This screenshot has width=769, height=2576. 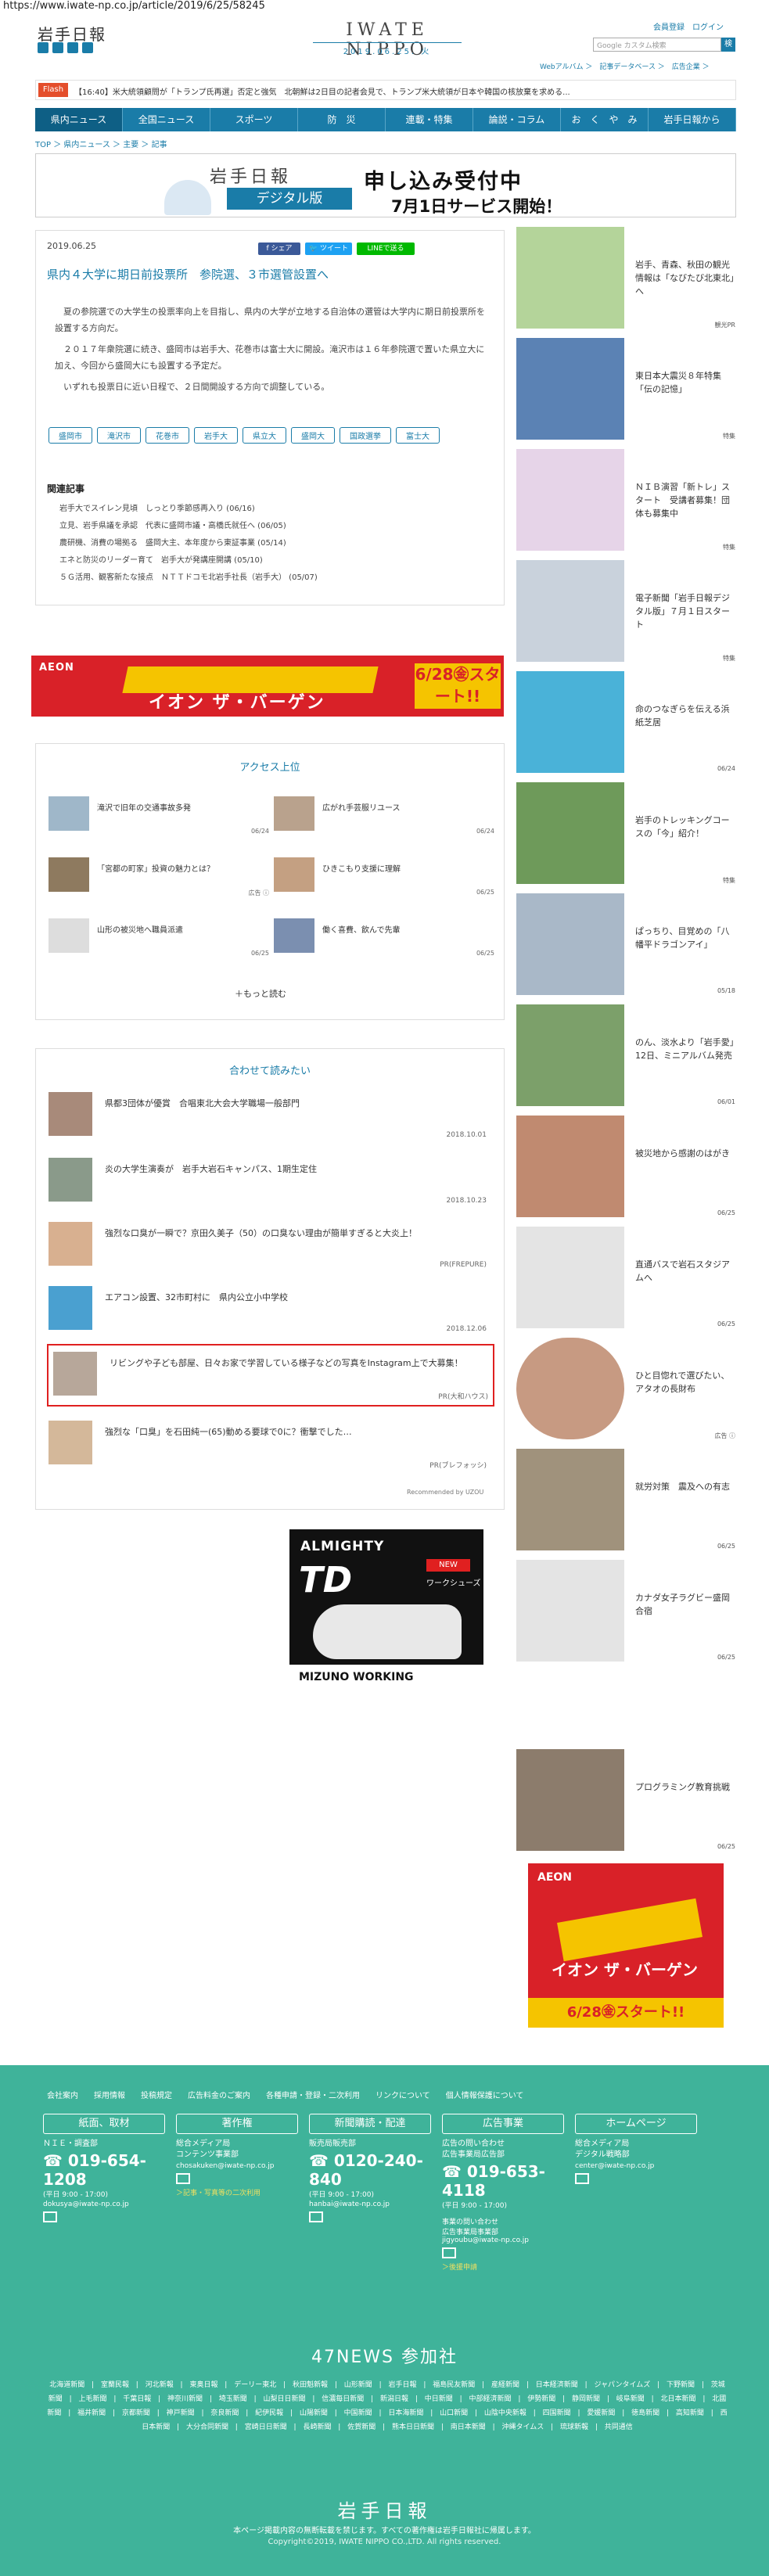 What do you see at coordinates (605, 119) in the screenshot?
I see `nav-item-obituary: お く や み` at bounding box center [605, 119].